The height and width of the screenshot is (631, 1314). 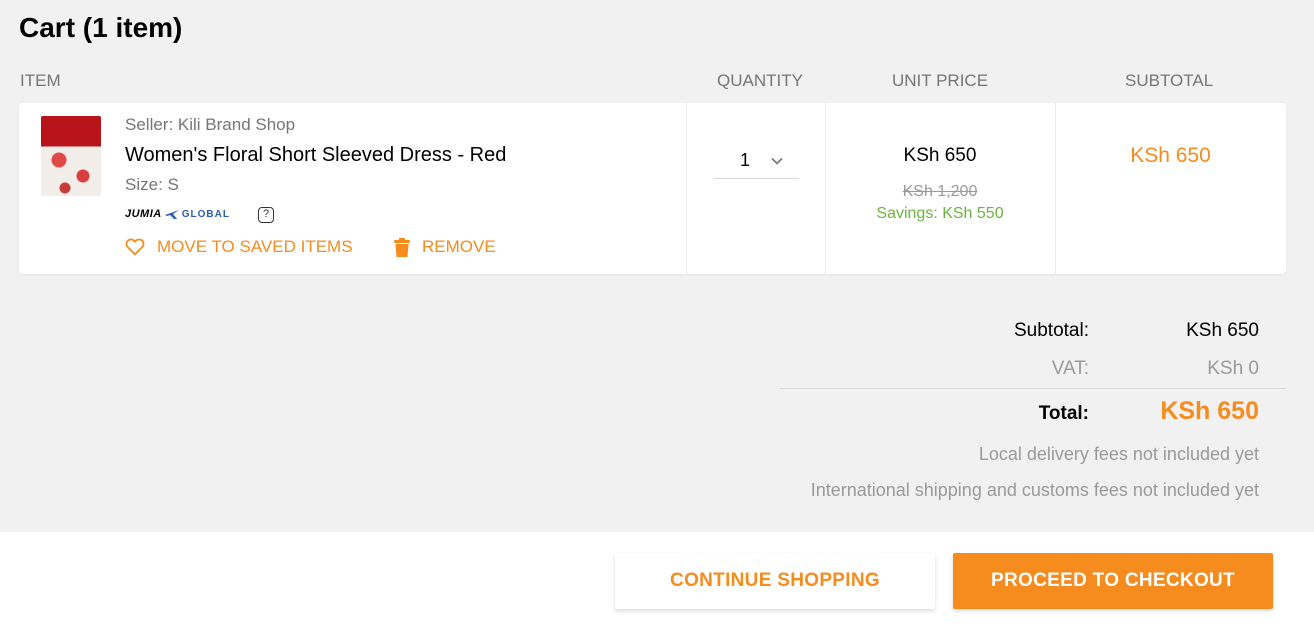 What do you see at coordinates (402, 247) in the screenshot?
I see `trash-icon` at bounding box center [402, 247].